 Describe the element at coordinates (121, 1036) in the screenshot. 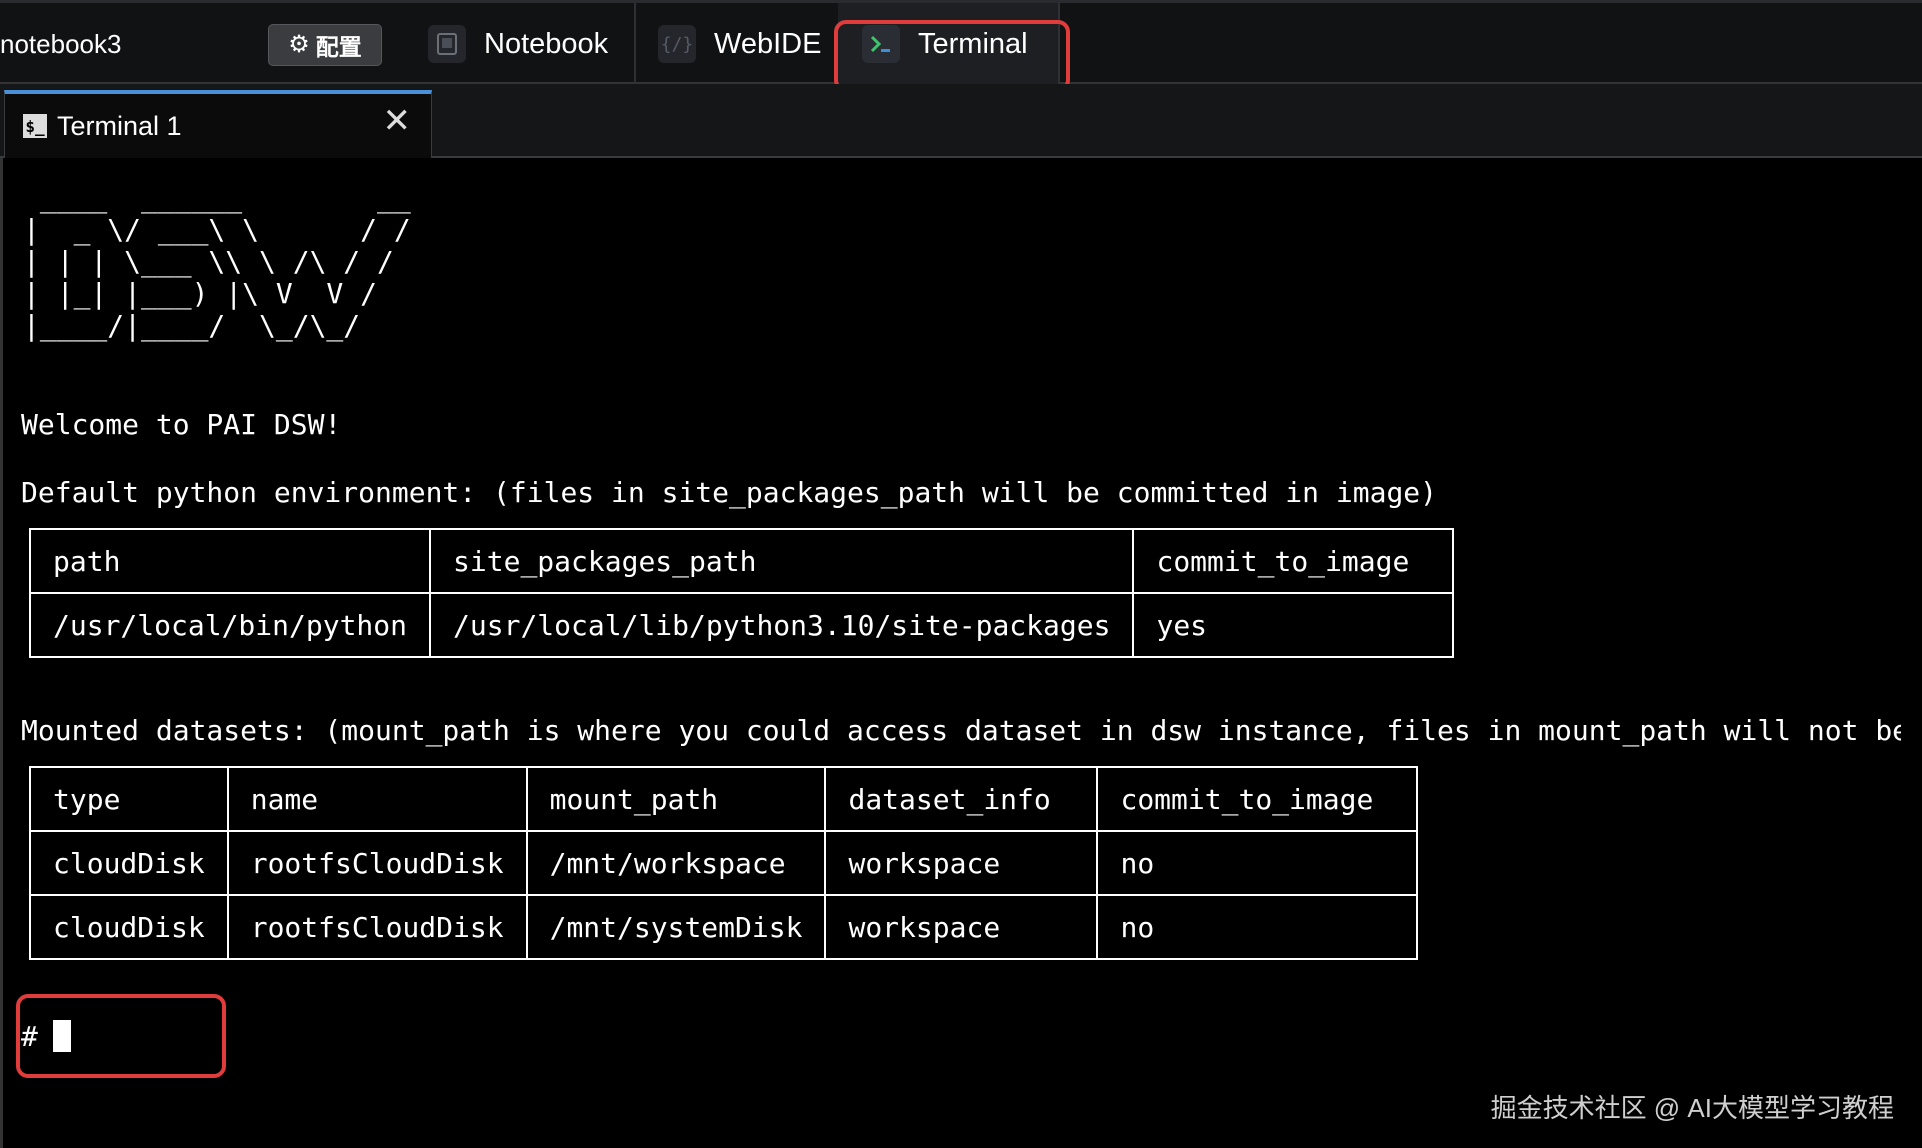

I see `prompt-highlight` at that location.